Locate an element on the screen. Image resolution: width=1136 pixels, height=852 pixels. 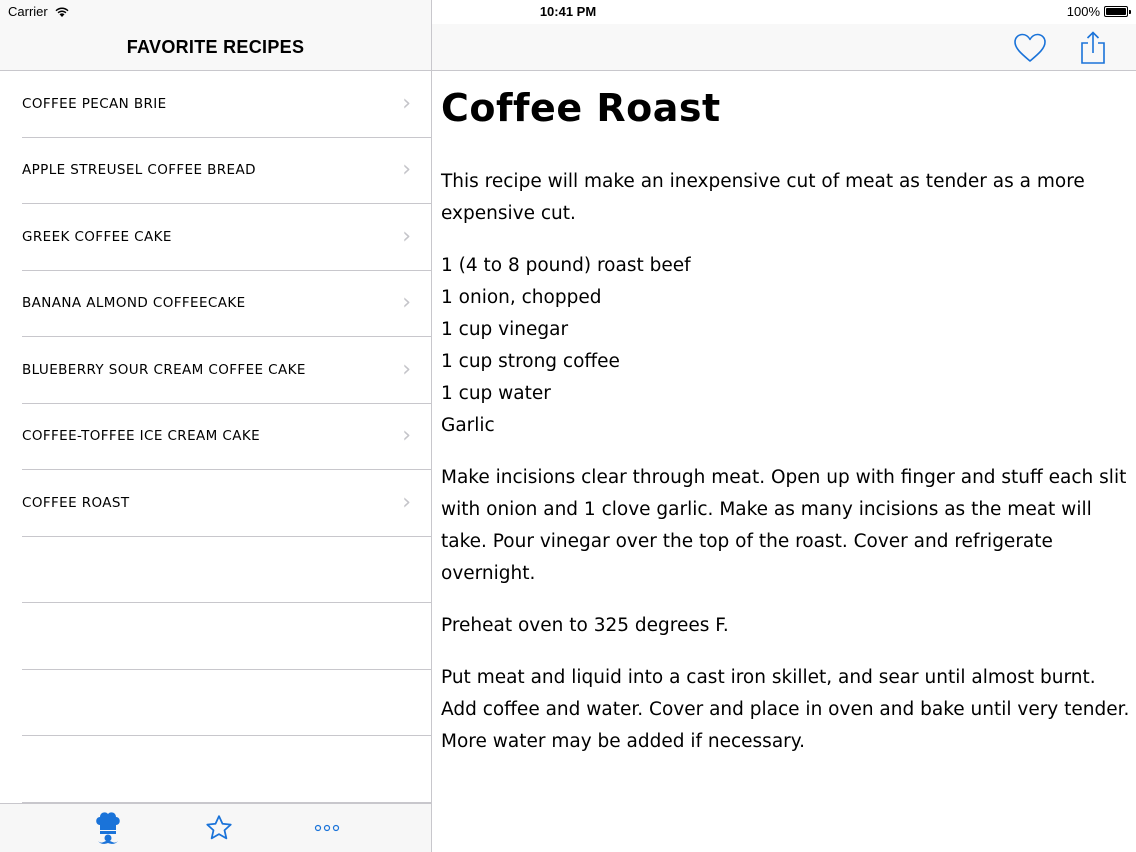
list-item-label: COFFEE ROAST is located at coordinates (76, 502).